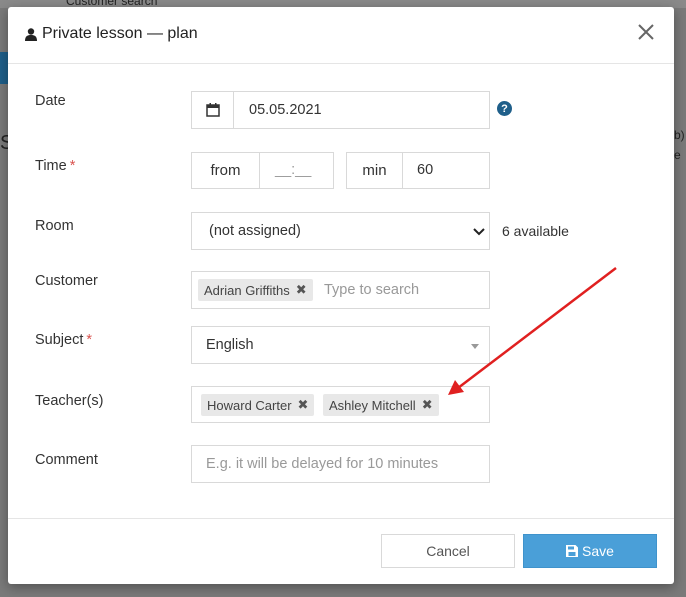 This screenshot has width=686, height=597. Describe the element at coordinates (679, 135) in the screenshot. I see `background-text: b)` at that location.